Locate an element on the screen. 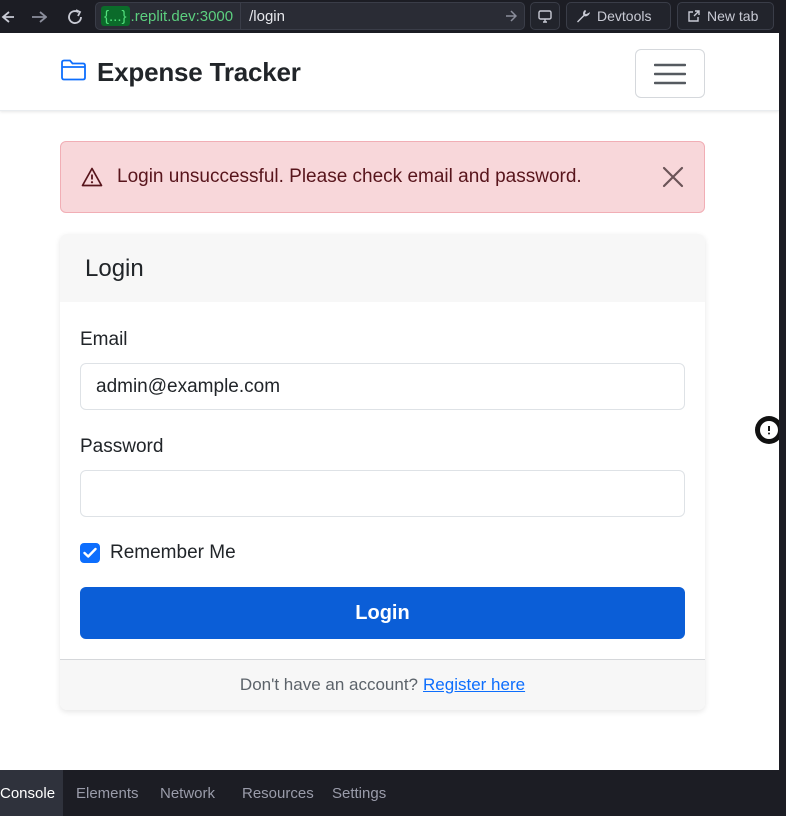 Image resolution: width=786 pixels, height=816 pixels. alert-circle-icon is located at coordinates (769, 430).